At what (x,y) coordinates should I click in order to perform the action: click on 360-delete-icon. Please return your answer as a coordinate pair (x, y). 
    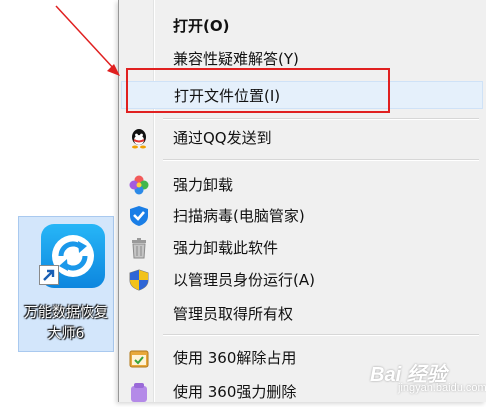
    Looking at the image, I should click on (139, 392).